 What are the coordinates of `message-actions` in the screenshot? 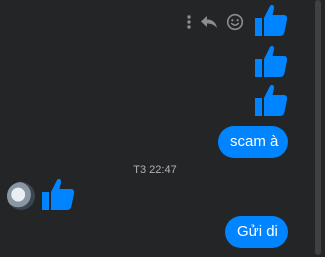 It's located at (215, 22).